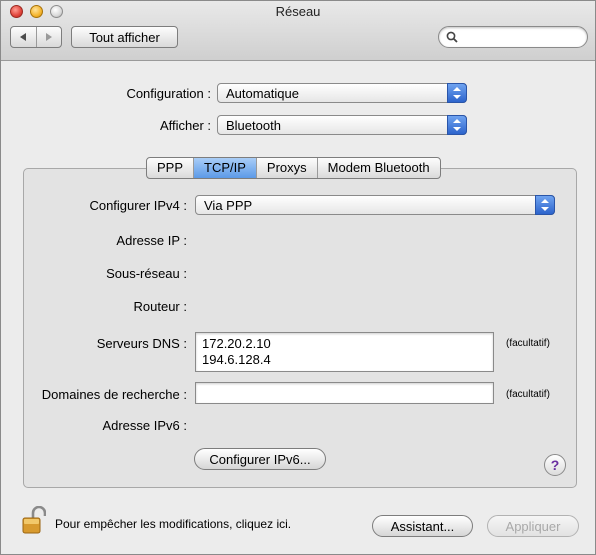  What do you see at coordinates (528, 343) in the screenshot?
I see `dns-optional-note: (facultatif)` at bounding box center [528, 343].